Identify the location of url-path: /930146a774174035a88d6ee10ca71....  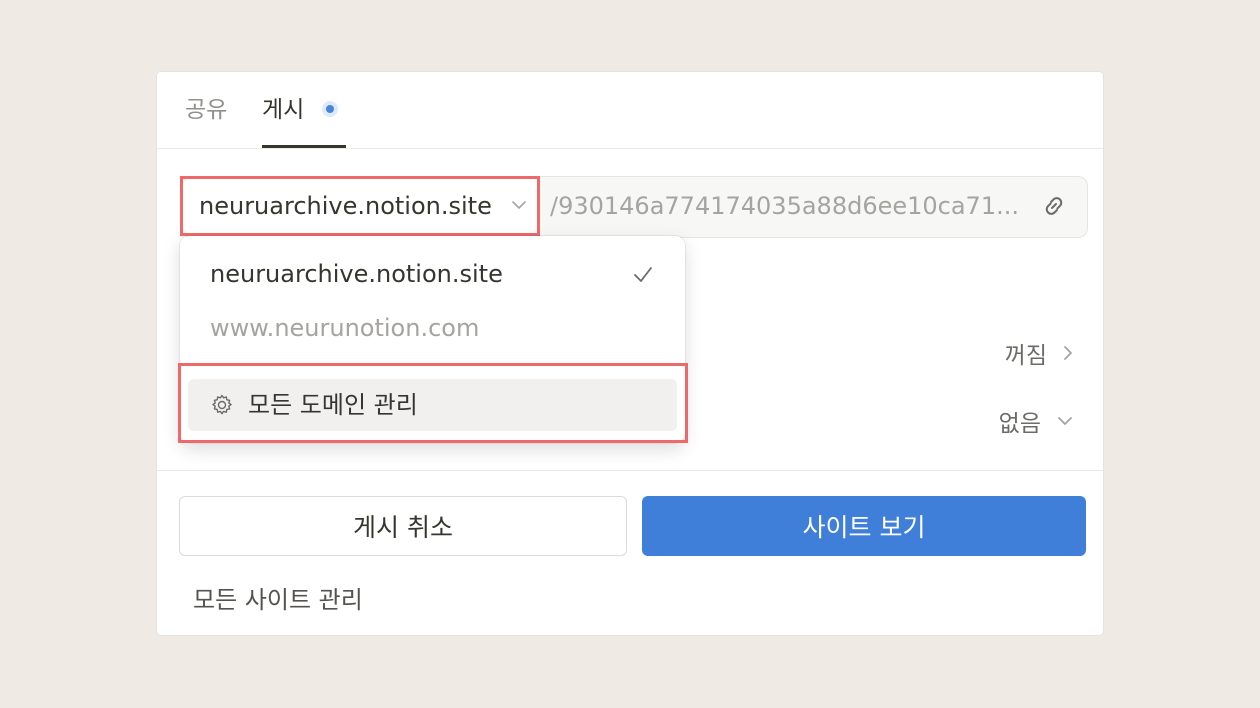
(785, 206).